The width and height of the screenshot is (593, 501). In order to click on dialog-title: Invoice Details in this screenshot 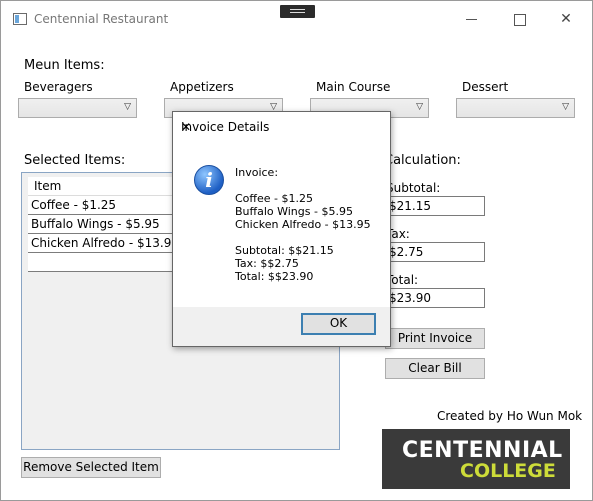, I will do `click(225, 127)`.